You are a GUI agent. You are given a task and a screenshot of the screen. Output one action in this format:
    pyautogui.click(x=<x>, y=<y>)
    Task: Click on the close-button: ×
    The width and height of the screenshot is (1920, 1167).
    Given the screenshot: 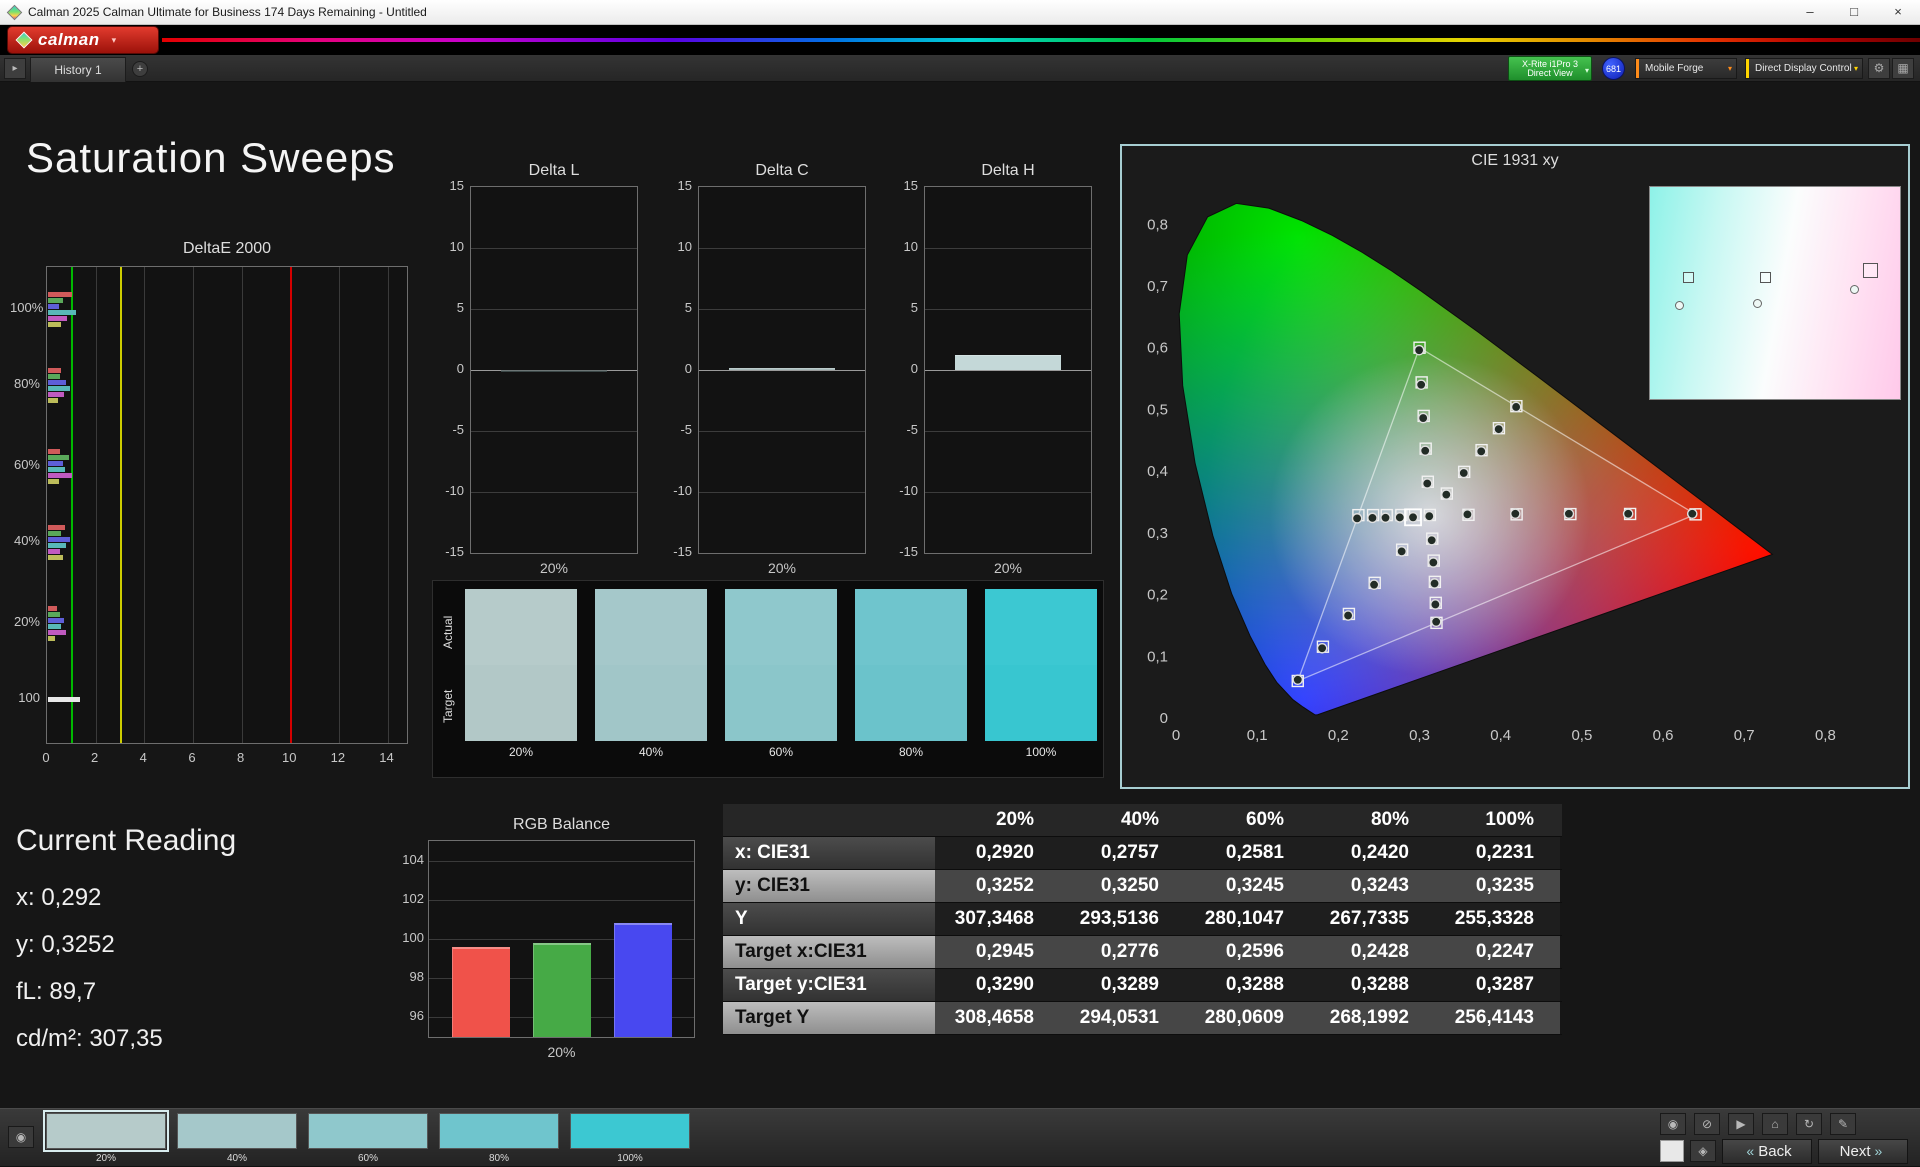 What is the action you would take?
    pyautogui.click(x=1898, y=12)
    